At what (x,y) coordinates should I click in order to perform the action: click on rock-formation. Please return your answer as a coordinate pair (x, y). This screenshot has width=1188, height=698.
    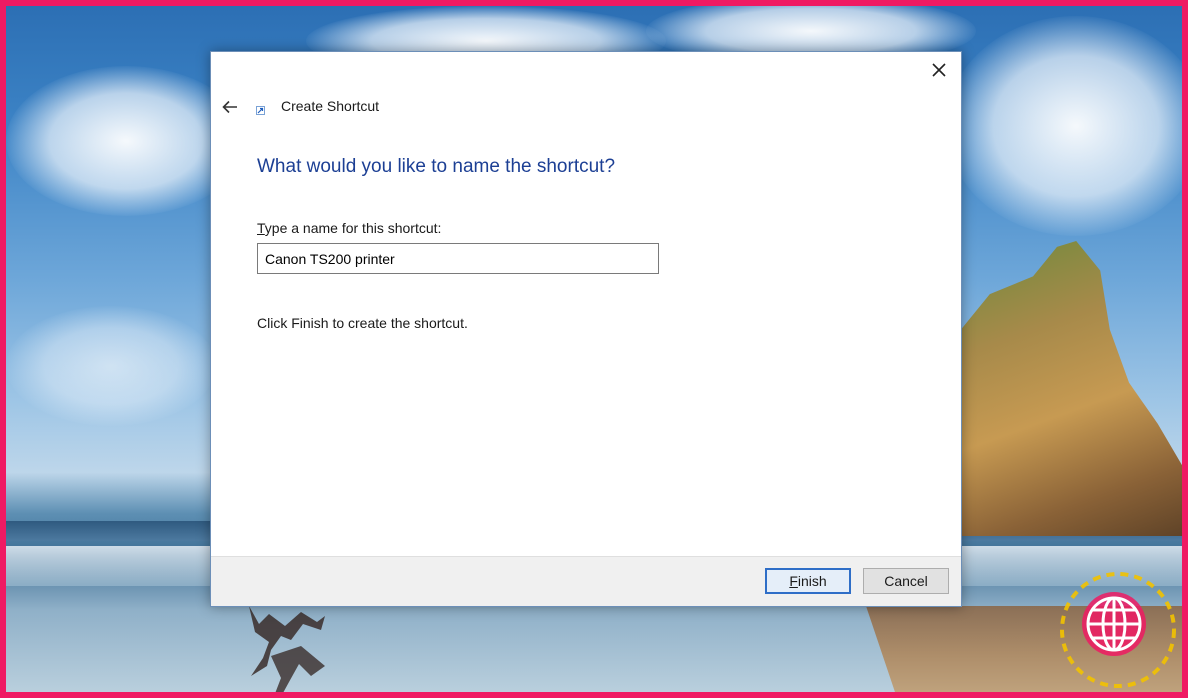
    Looking at the image, I should click on (1071, 388).